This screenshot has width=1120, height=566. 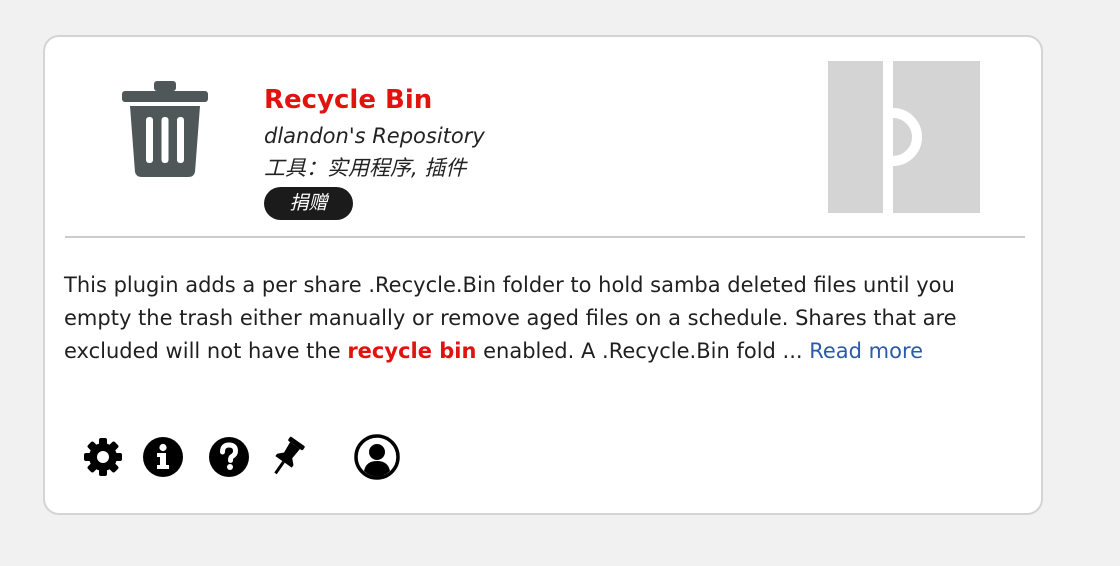 What do you see at coordinates (165, 129) in the screenshot?
I see `trash-icon` at bounding box center [165, 129].